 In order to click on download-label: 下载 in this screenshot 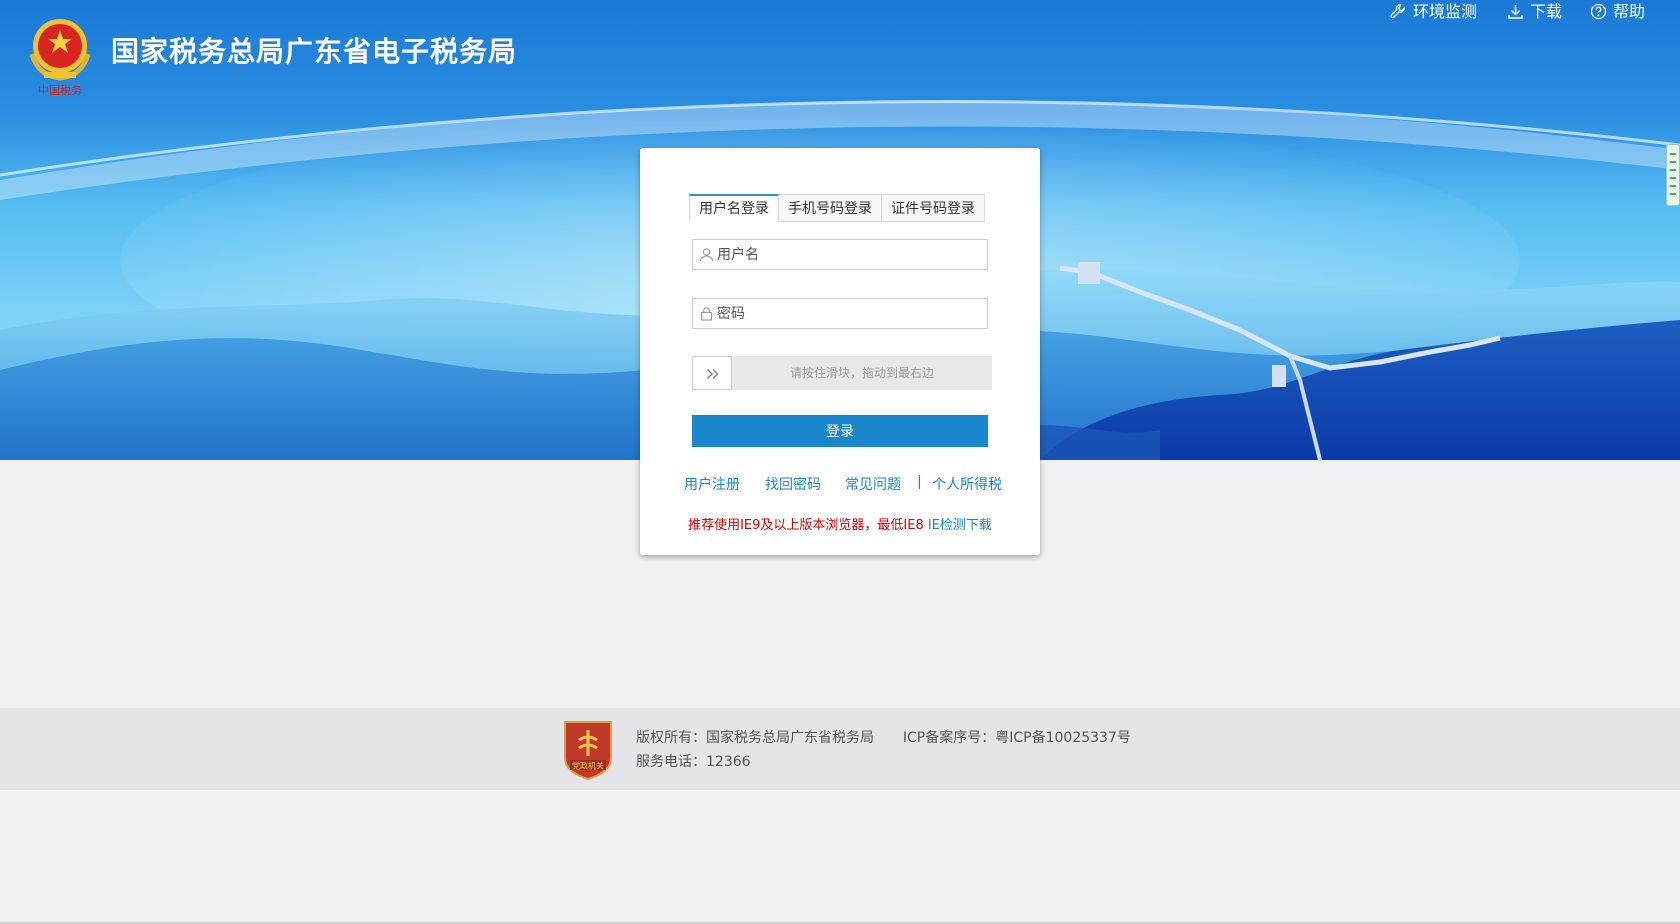, I will do `click(1546, 11)`.